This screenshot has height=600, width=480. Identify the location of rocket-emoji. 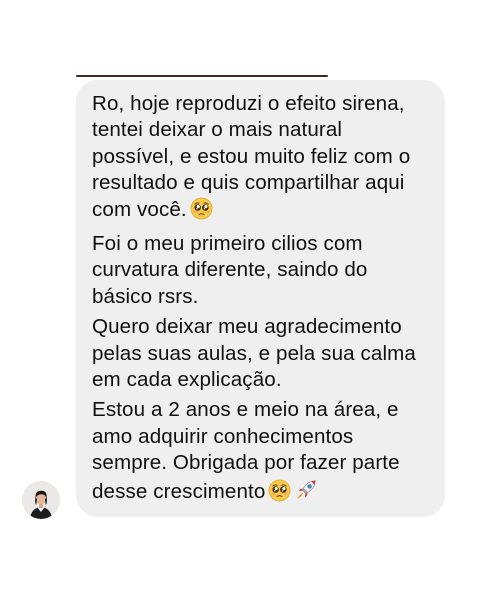
(306, 493).